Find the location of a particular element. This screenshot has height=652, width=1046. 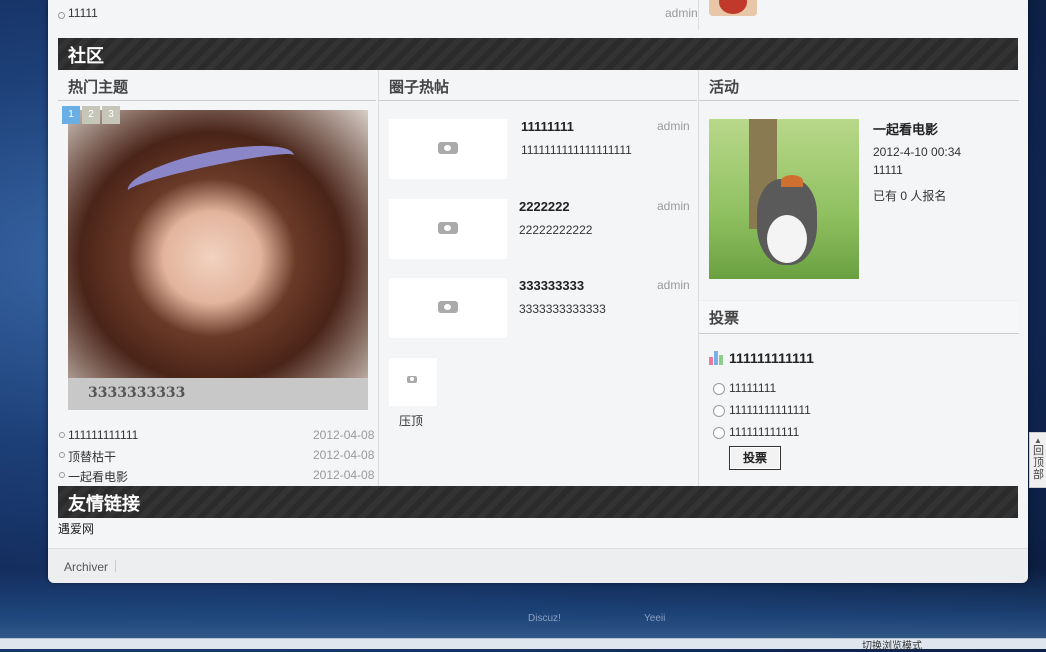

arrow-up-icon: ▲ is located at coordinates (1038, 440).